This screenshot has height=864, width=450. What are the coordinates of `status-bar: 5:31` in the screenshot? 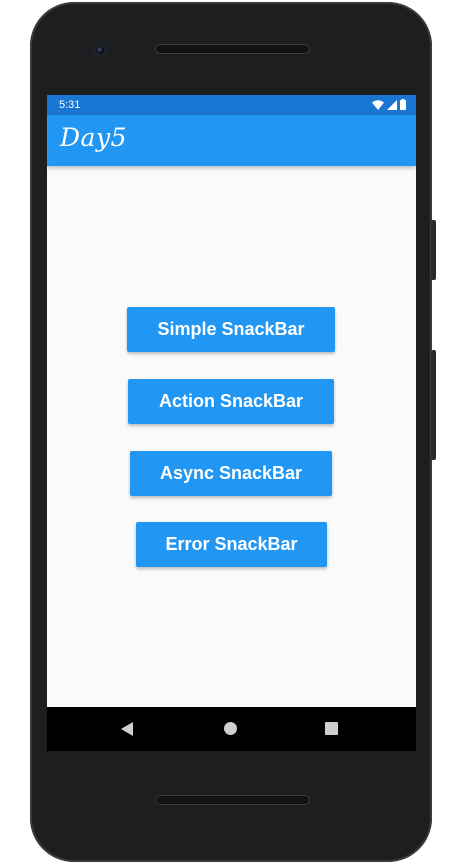 It's located at (231, 105).